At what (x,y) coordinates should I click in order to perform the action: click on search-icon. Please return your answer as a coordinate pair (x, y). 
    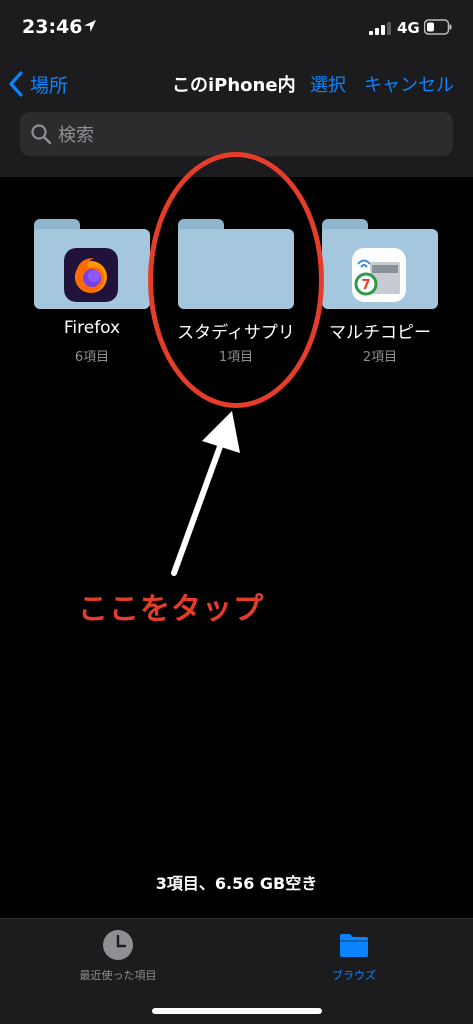
    Looking at the image, I should click on (41, 134).